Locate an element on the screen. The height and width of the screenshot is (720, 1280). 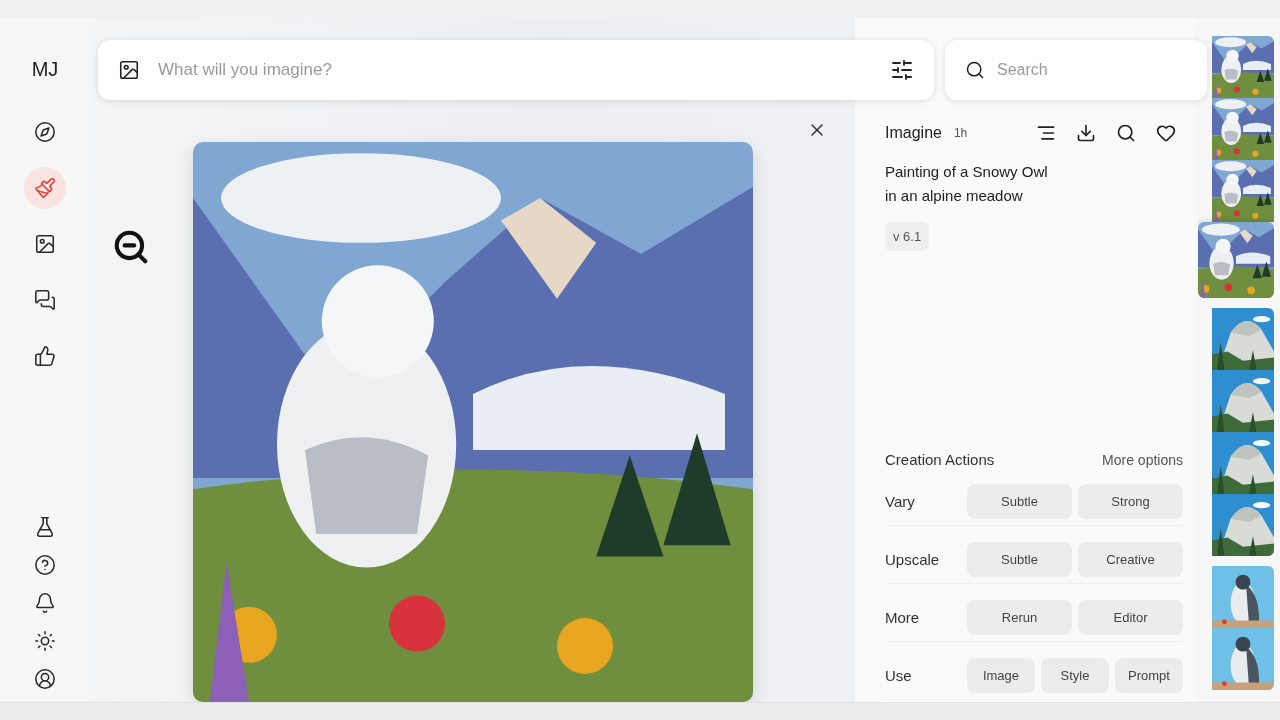
action-button: Editor is located at coordinates (1130, 617).